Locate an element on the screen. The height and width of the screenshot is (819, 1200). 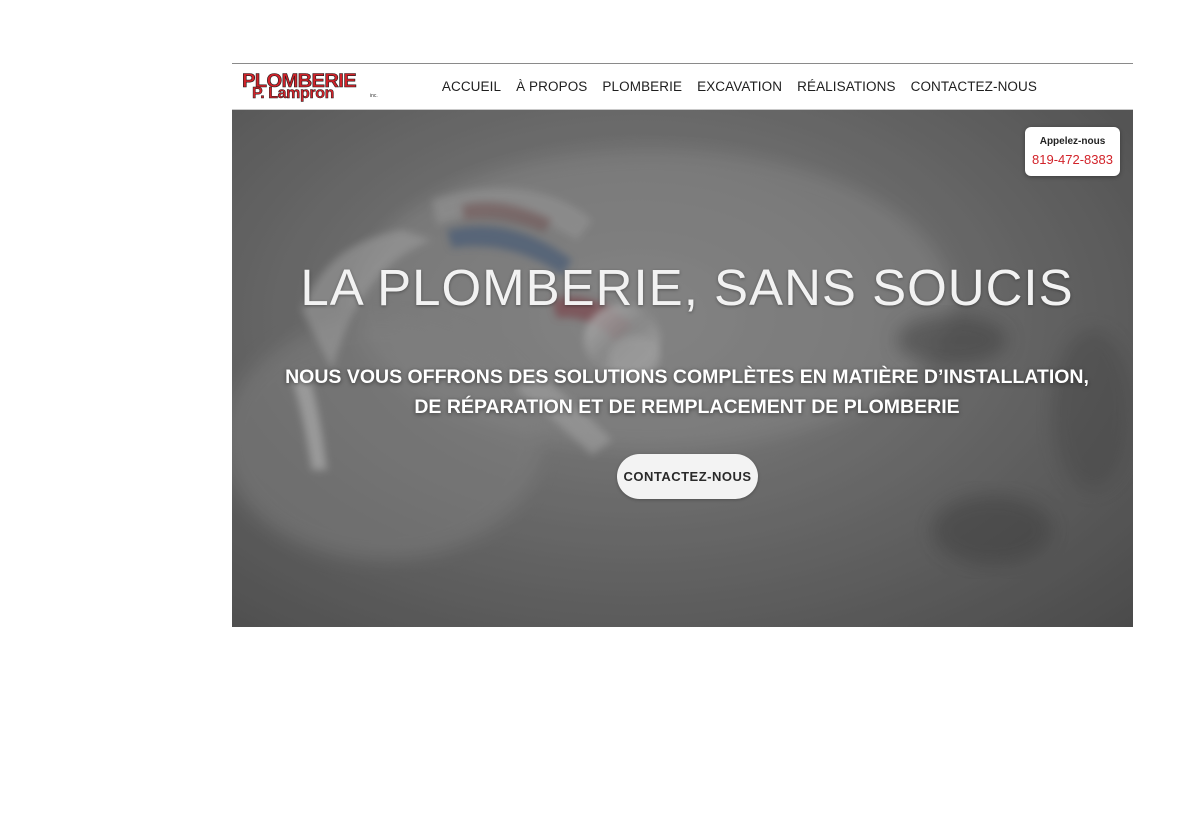
logo-suffix: inc. is located at coordinates (374, 96).